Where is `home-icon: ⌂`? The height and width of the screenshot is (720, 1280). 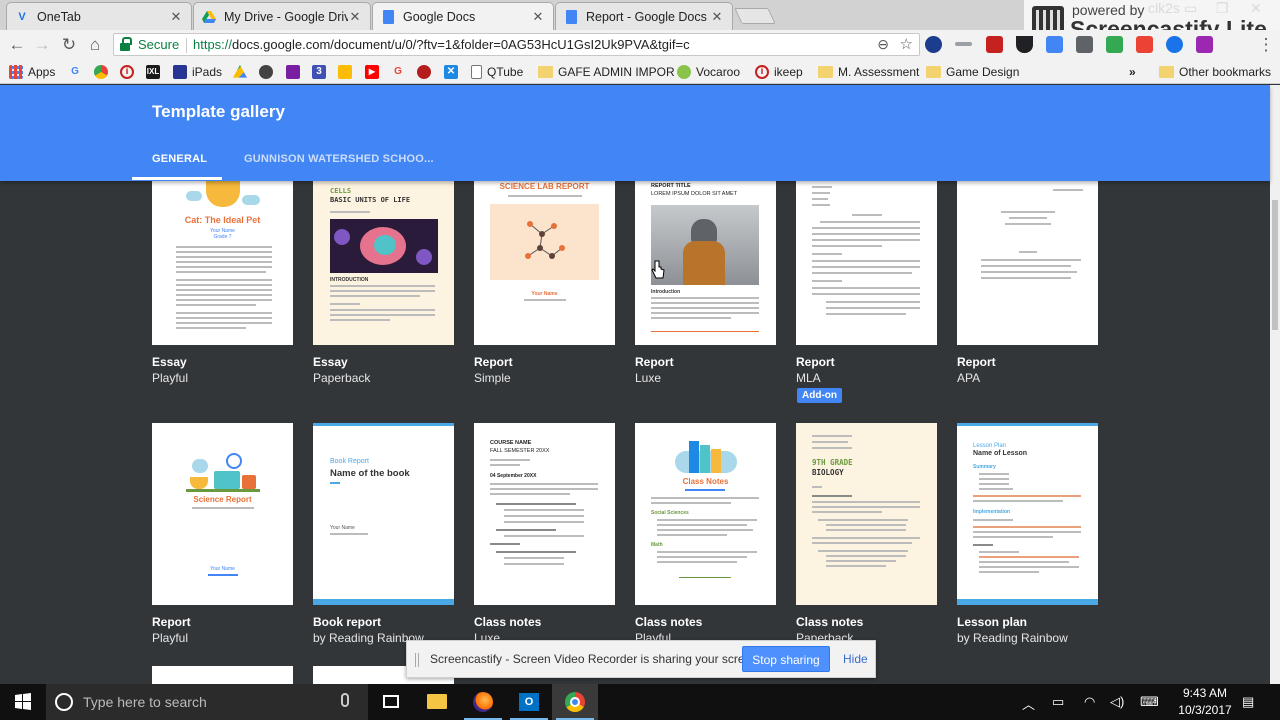 home-icon: ⌂ is located at coordinates (95, 45).